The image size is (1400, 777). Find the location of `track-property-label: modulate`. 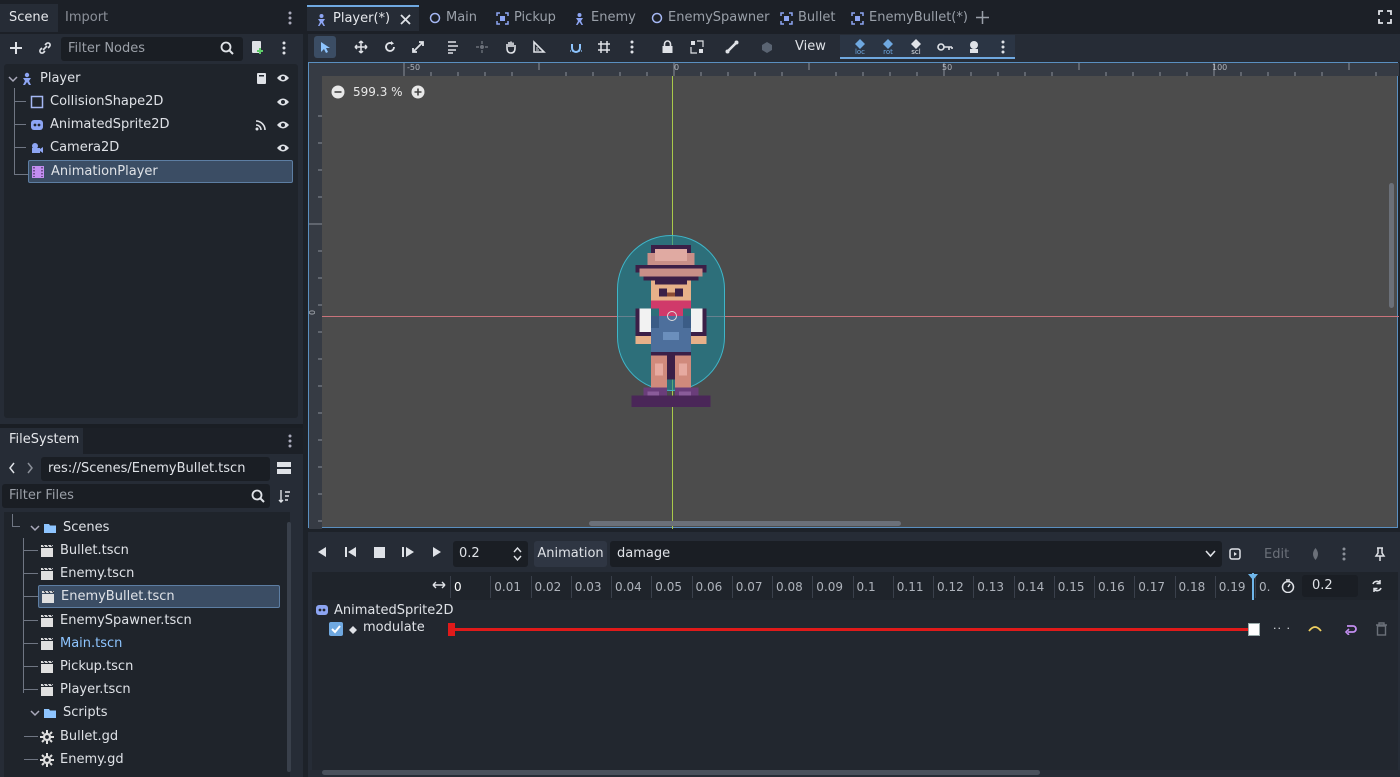

track-property-label: modulate is located at coordinates (394, 627).